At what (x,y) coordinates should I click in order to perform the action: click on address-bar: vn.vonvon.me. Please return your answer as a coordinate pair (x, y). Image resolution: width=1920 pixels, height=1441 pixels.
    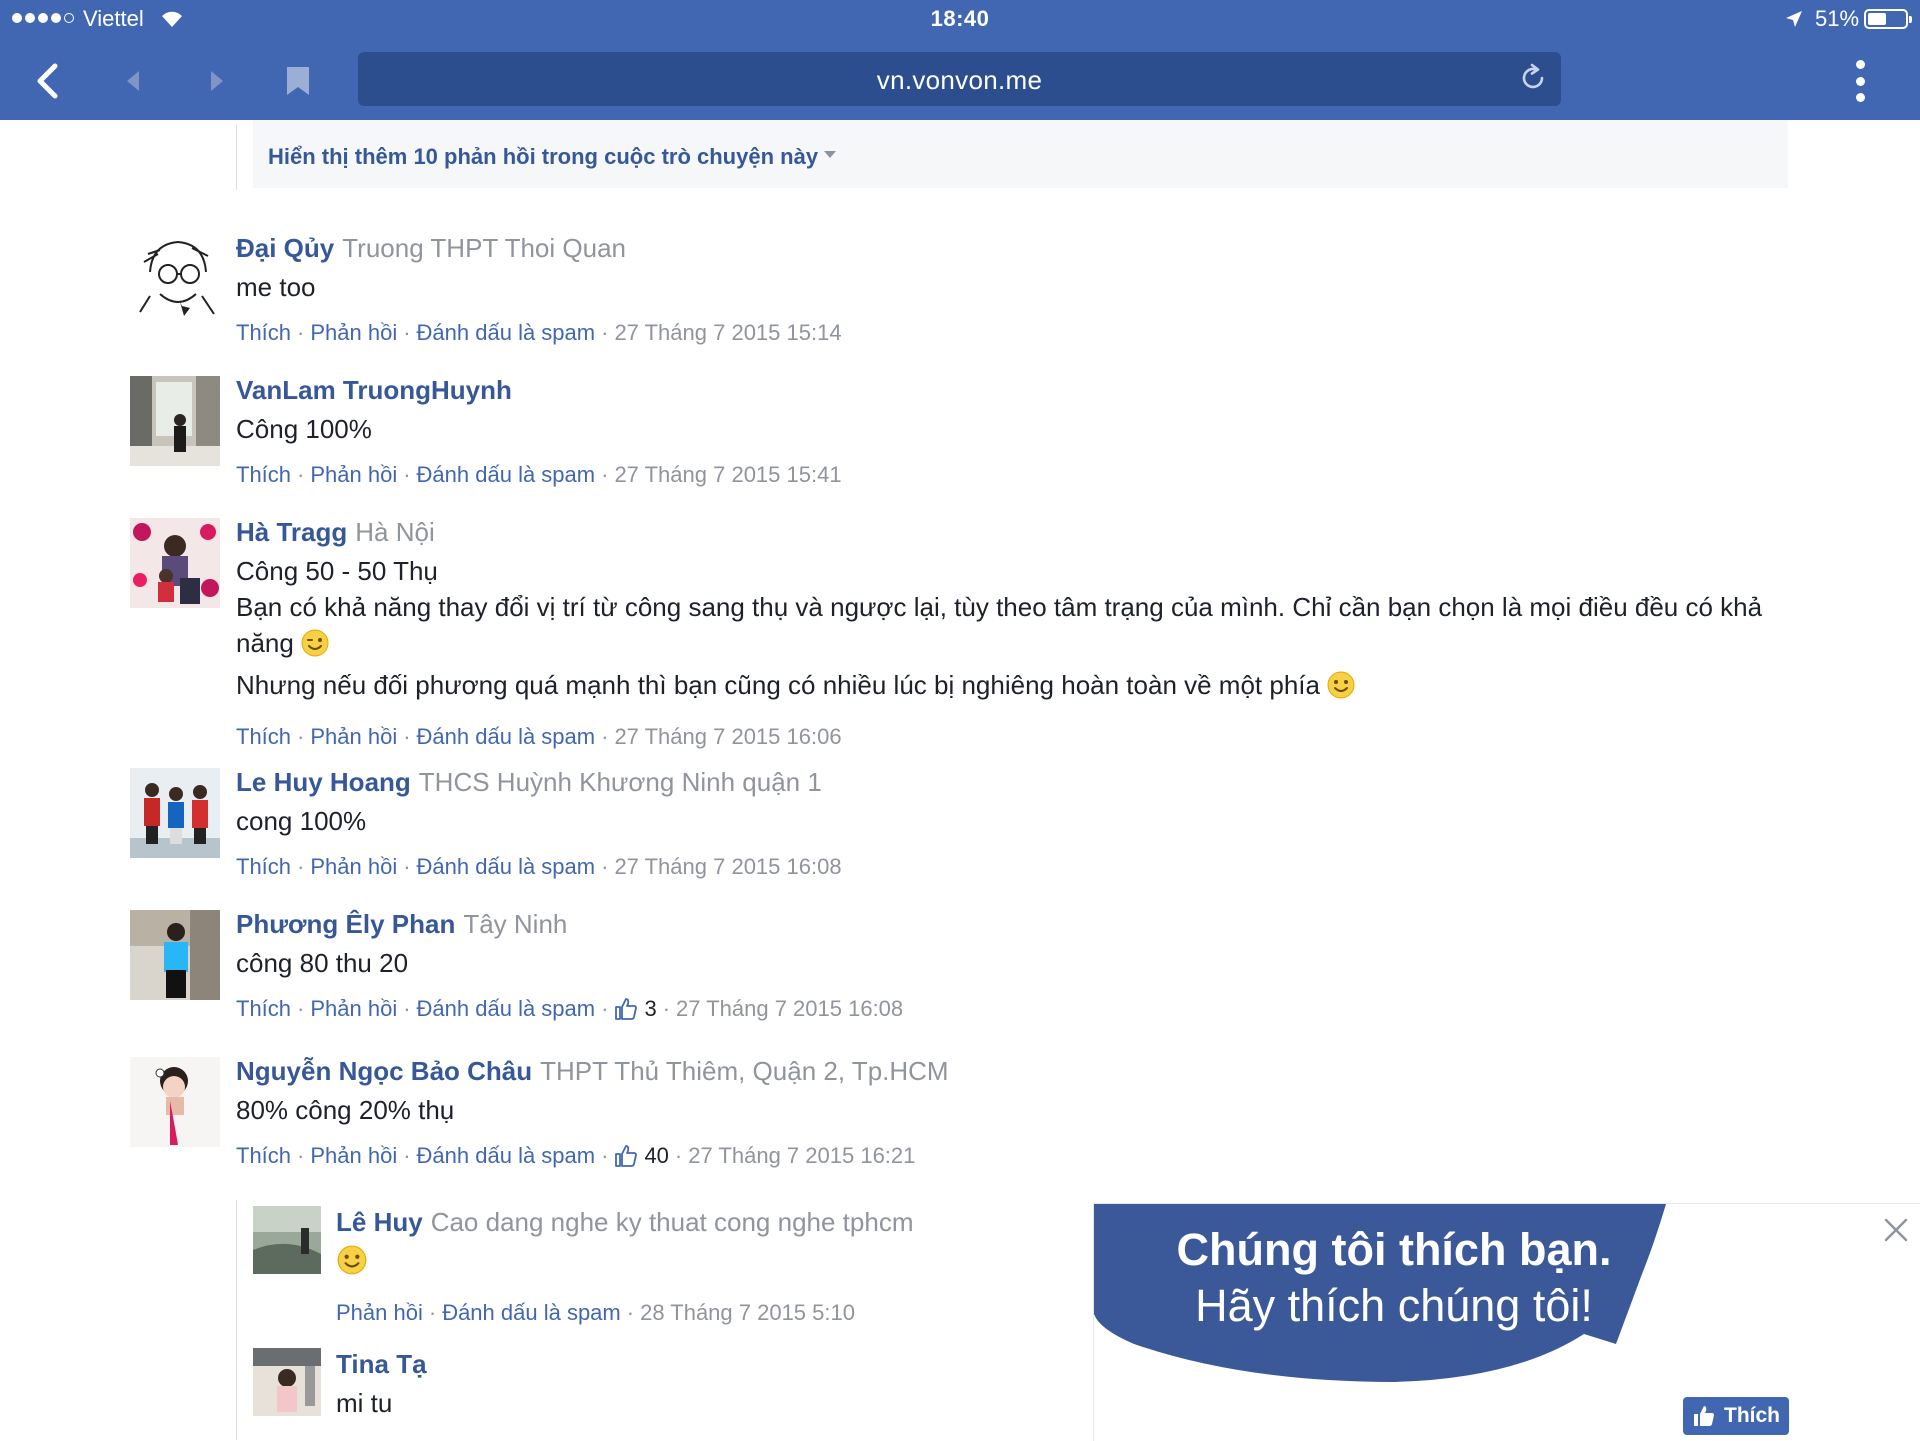
    Looking at the image, I should click on (959, 79).